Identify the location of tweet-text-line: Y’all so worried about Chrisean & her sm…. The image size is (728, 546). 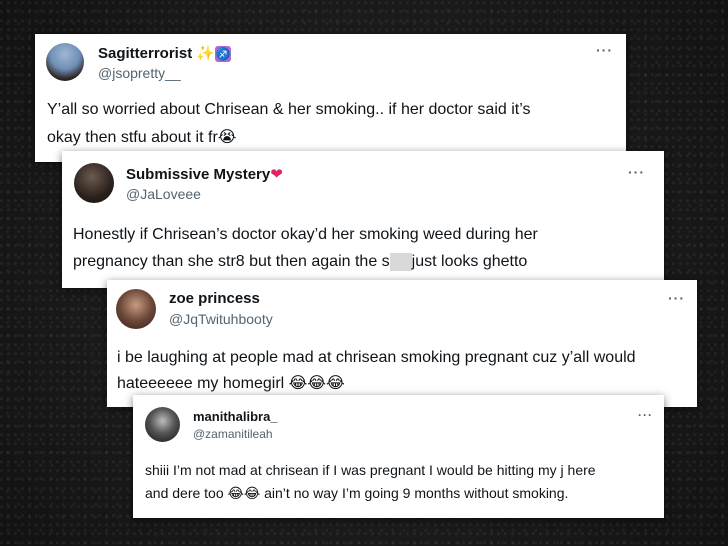
(289, 109).